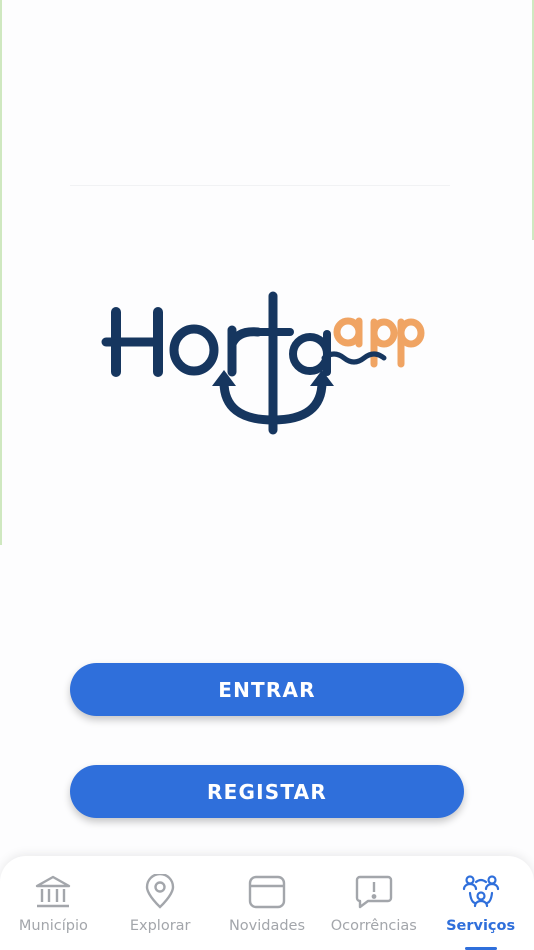 The image size is (534, 950). I want to click on login-button: ENTRAR, so click(267, 689).